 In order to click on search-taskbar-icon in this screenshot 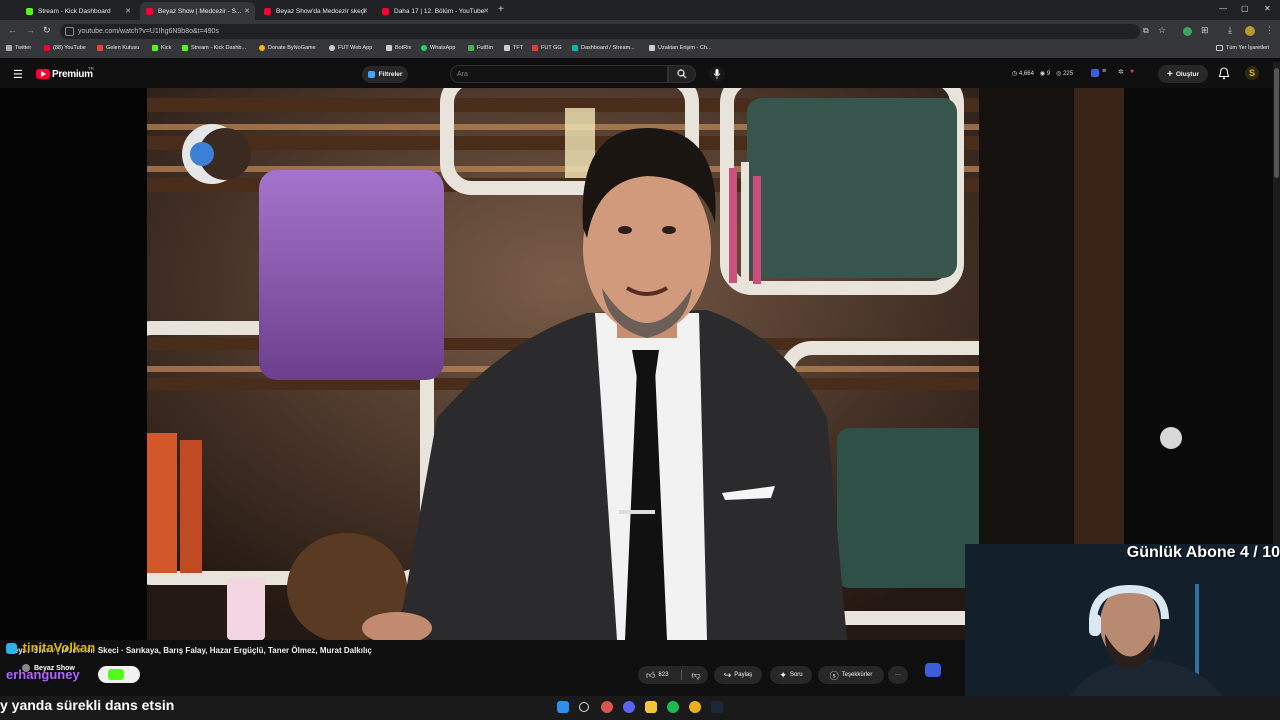, I will do `click(584, 707)`.